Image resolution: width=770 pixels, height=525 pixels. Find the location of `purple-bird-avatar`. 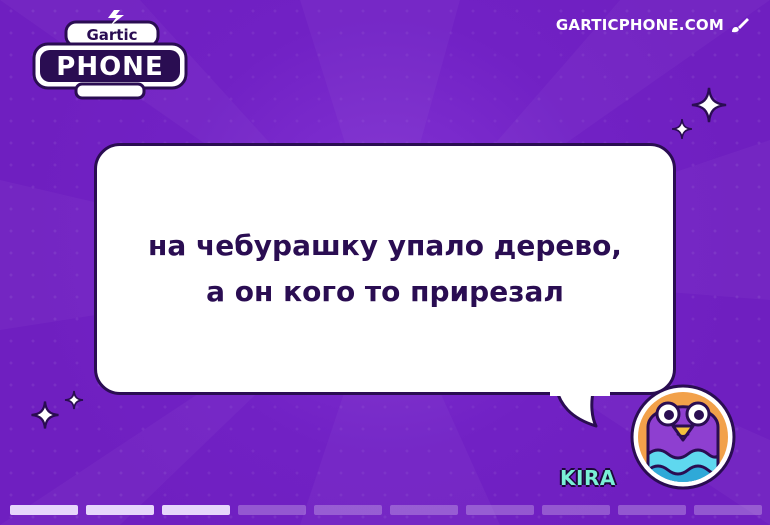

purple-bird-avatar is located at coordinates (683, 437).